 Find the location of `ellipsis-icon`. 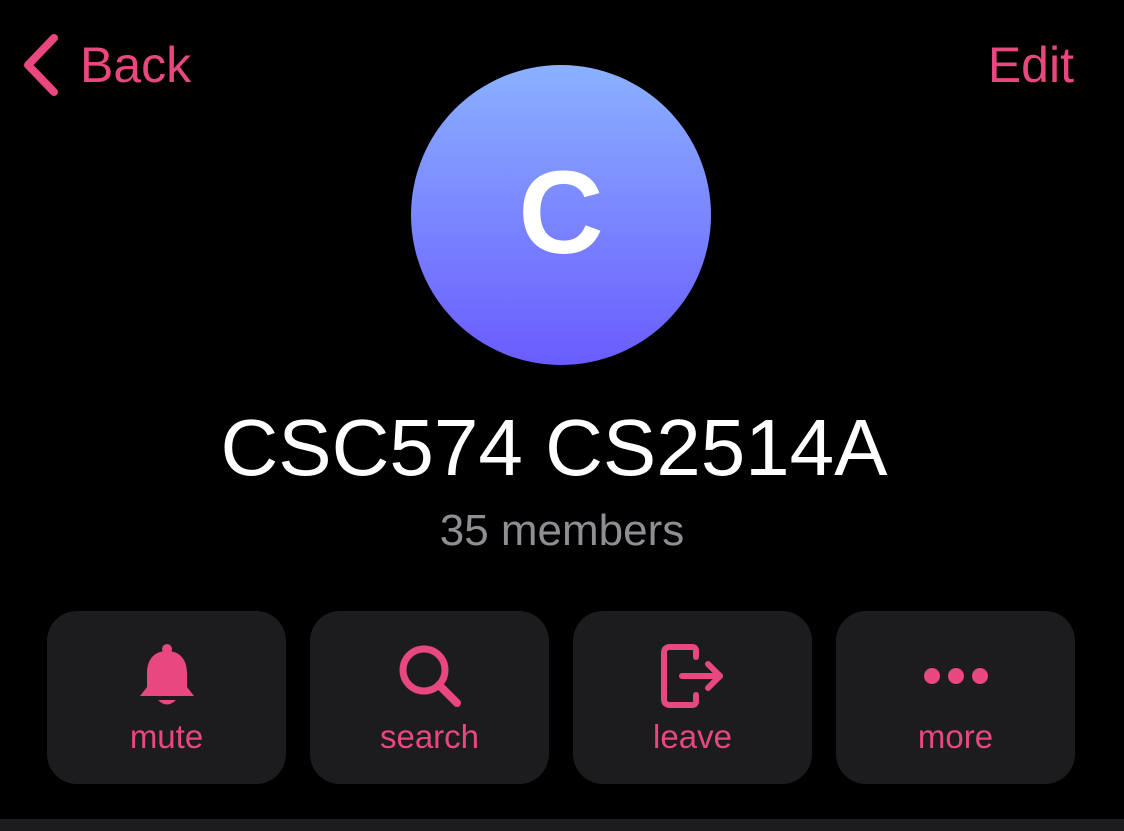

ellipsis-icon is located at coordinates (956, 676).